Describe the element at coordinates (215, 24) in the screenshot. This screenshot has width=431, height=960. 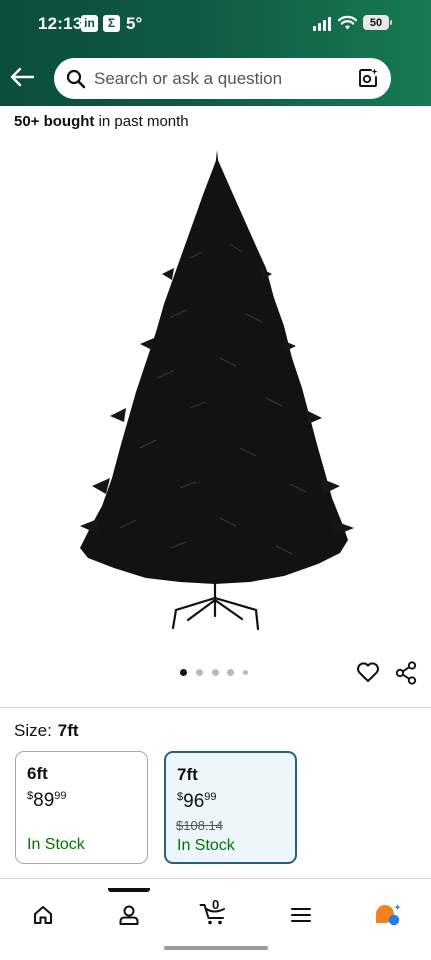
I see `status-bar: 12:13 in Σ 5° 50` at that location.